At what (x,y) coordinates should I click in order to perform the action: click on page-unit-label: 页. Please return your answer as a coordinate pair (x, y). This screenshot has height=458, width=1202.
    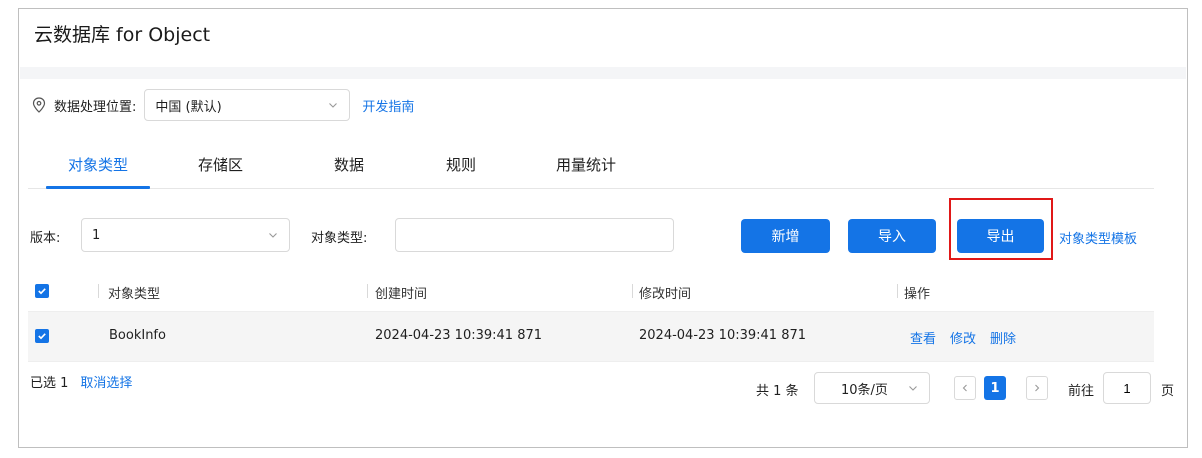
    Looking at the image, I should click on (1168, 391).